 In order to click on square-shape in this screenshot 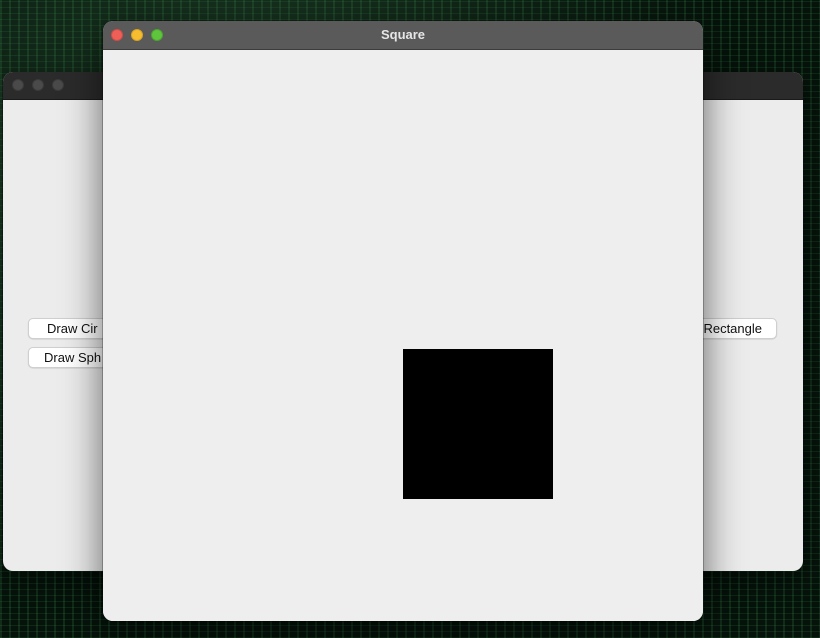, I will do `click(478, 424)`.